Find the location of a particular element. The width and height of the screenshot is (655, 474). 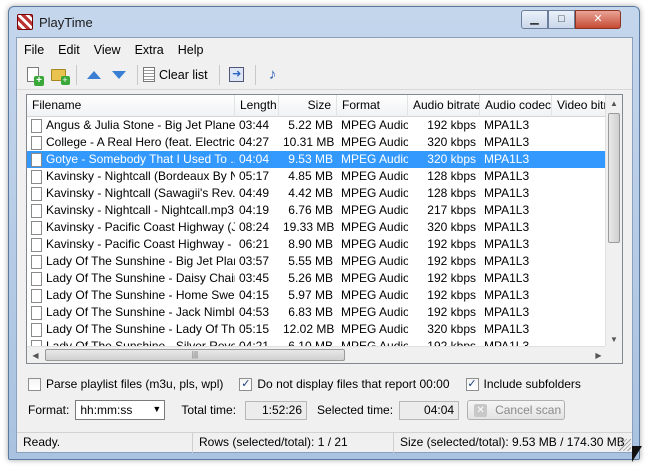

move-down-button is located at coordinates (119, 75).